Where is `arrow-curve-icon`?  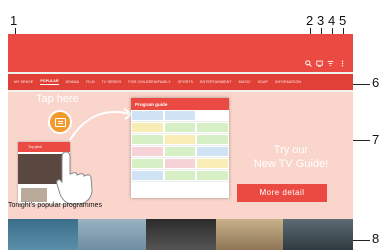 arrow-curve-icon is located at coordinates (101, 124).